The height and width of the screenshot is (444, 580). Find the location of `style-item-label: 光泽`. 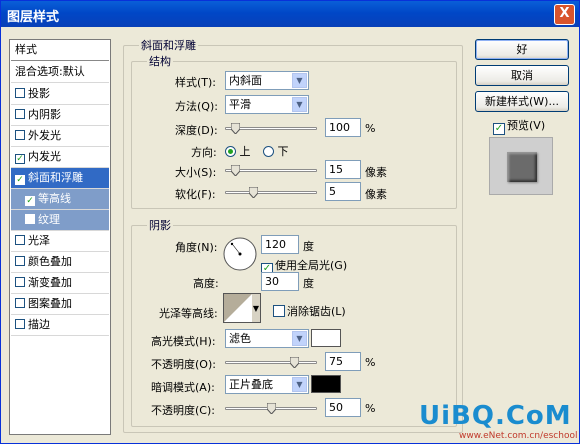

style-item-label: 光泽 is located at coordinates (39, 240).